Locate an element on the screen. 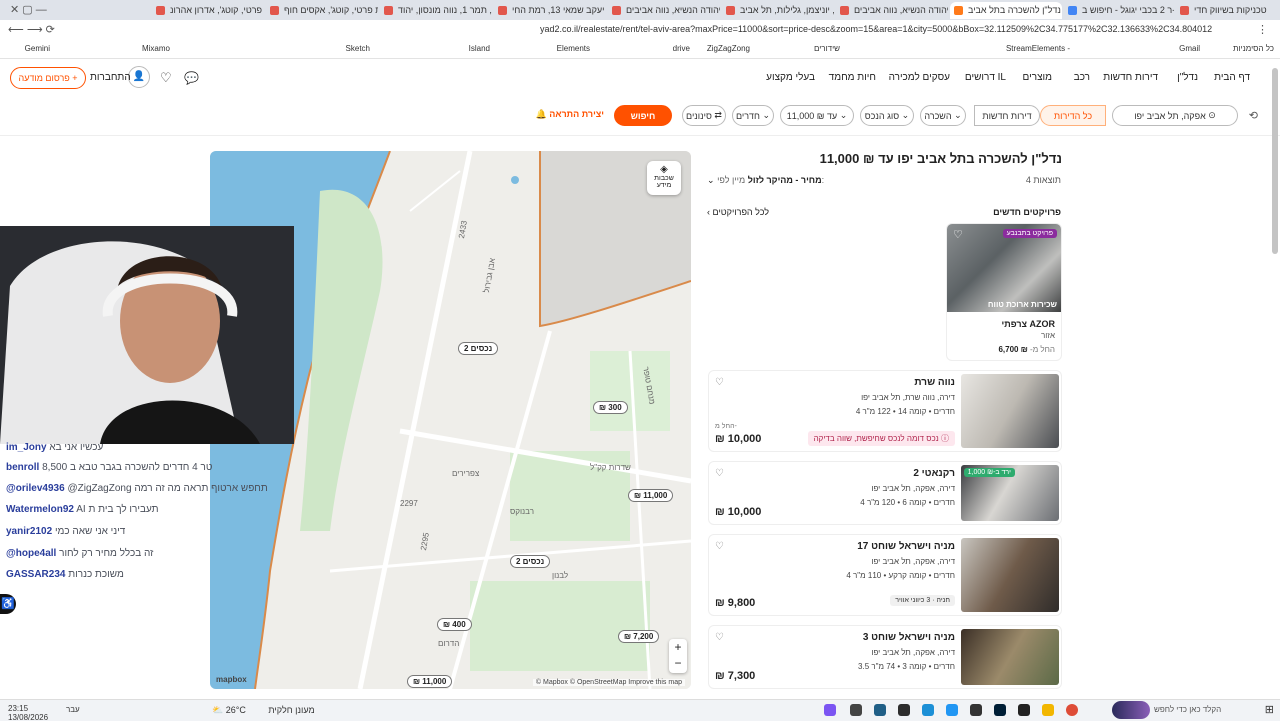  rooms-dropdown: חדרים ⌄ is located at coordinates (753, 115).